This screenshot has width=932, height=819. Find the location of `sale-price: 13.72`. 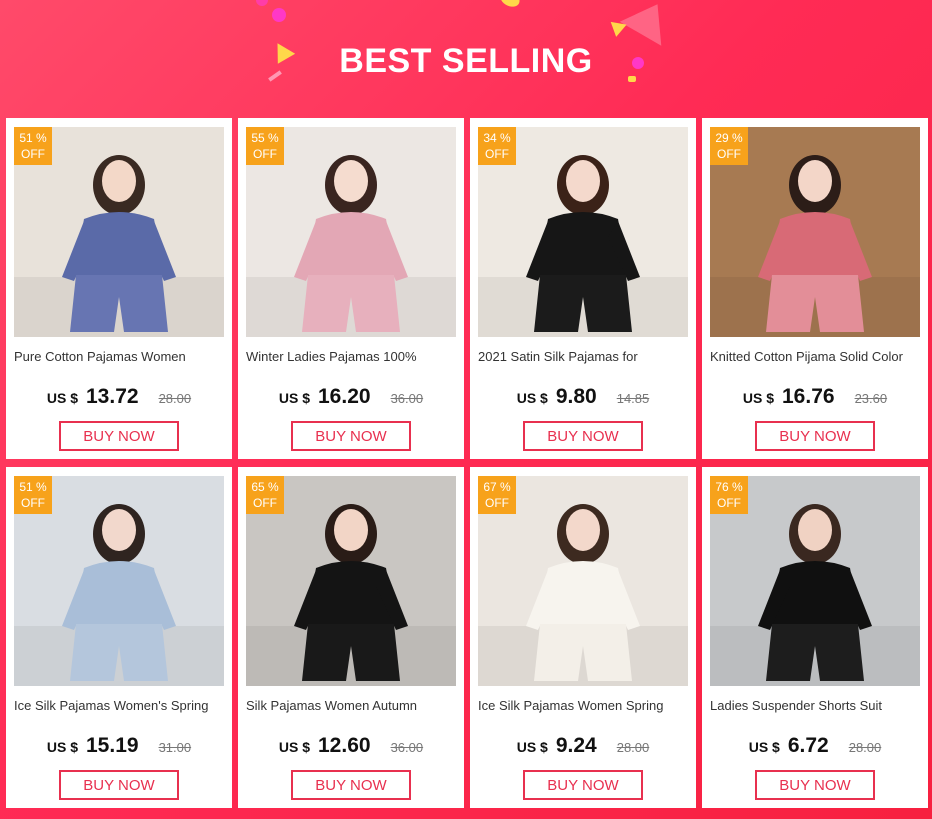

sale-price: 13.72 is located at coordinates (112, 396).